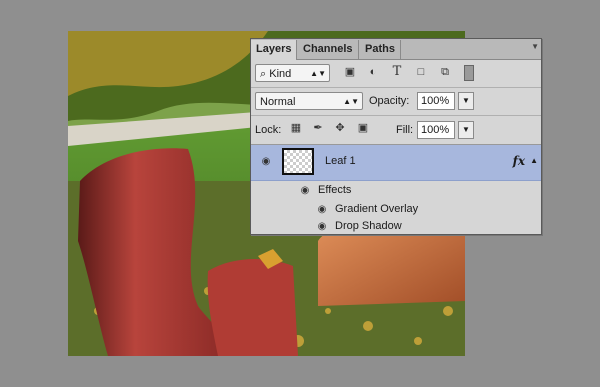  I want to click on type-filter-icon: T, so click(397, 72).